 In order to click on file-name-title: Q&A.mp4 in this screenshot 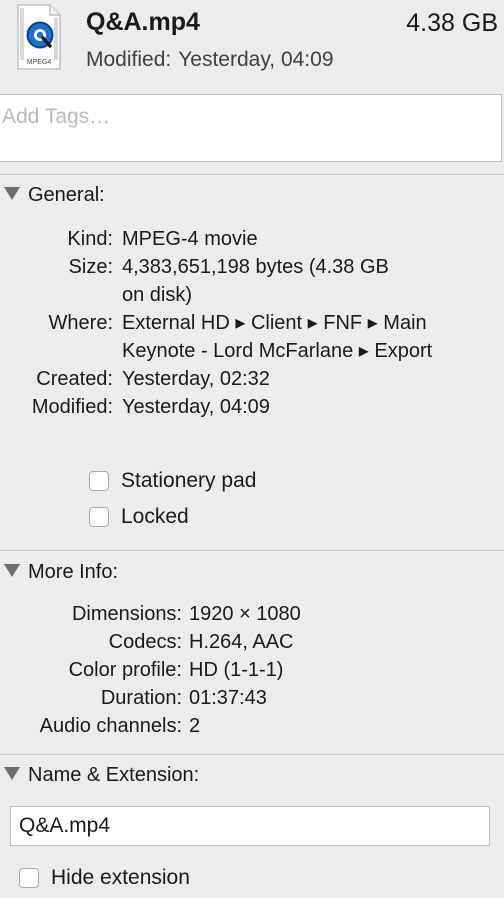, I will do `click(143, 22)`.